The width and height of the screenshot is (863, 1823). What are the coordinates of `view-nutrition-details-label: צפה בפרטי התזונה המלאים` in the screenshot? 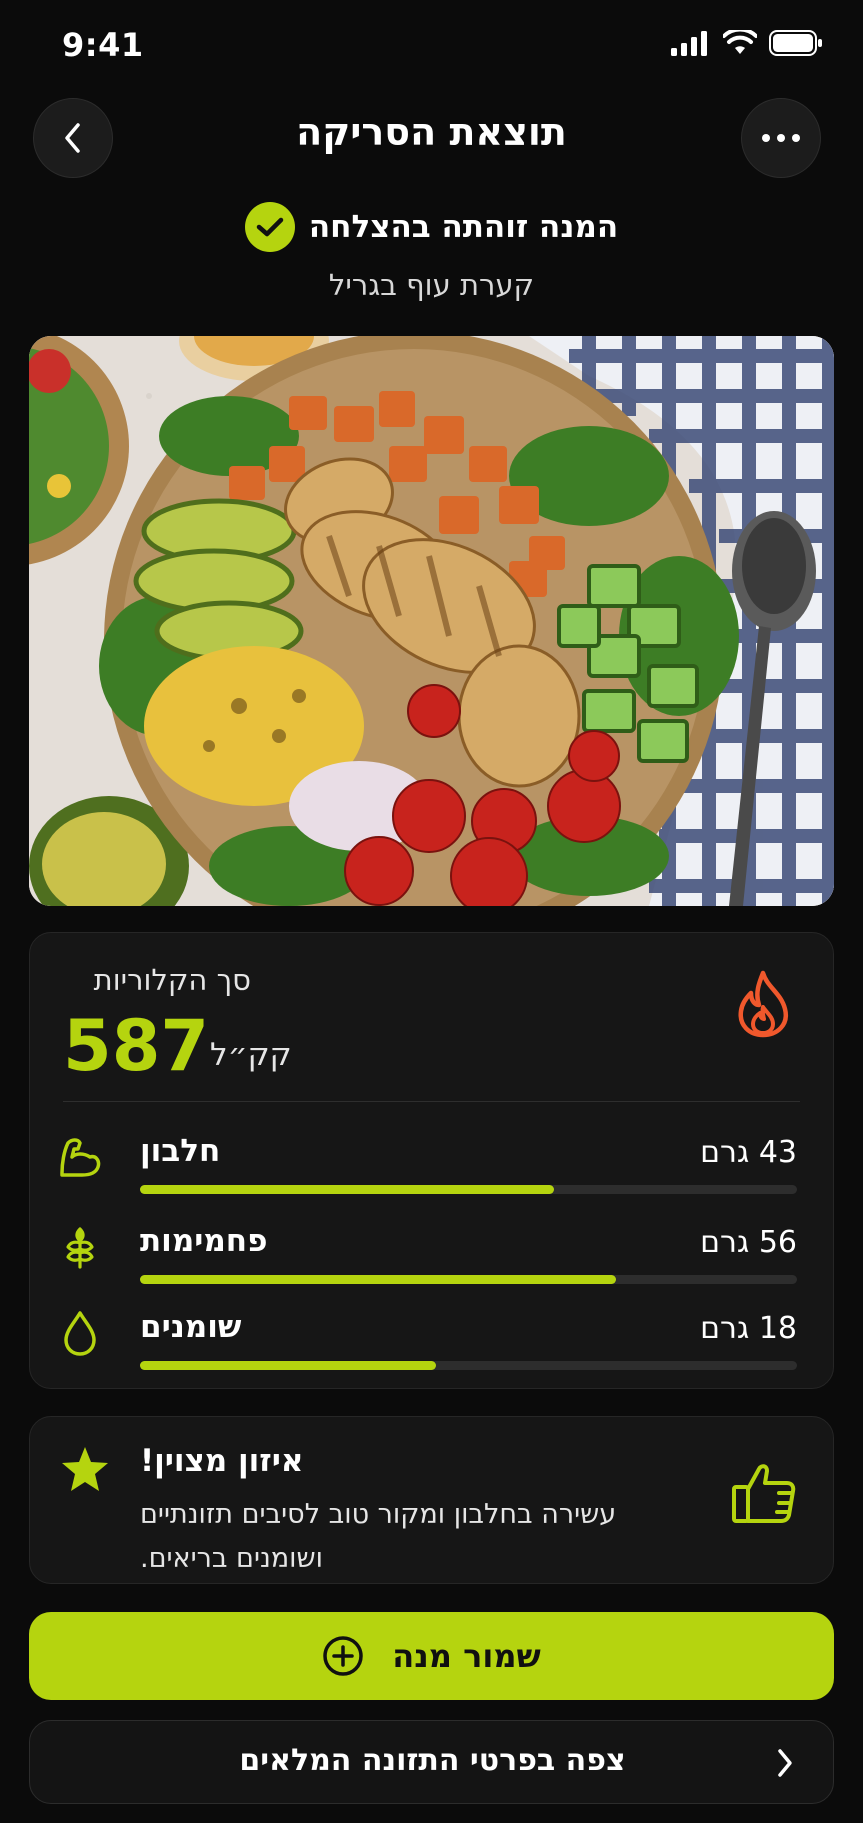 It's located at (432, 1760).